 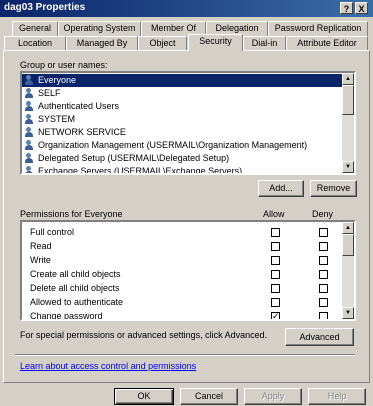 I want to click on list-item: SELF, so click(x=41, y=93).